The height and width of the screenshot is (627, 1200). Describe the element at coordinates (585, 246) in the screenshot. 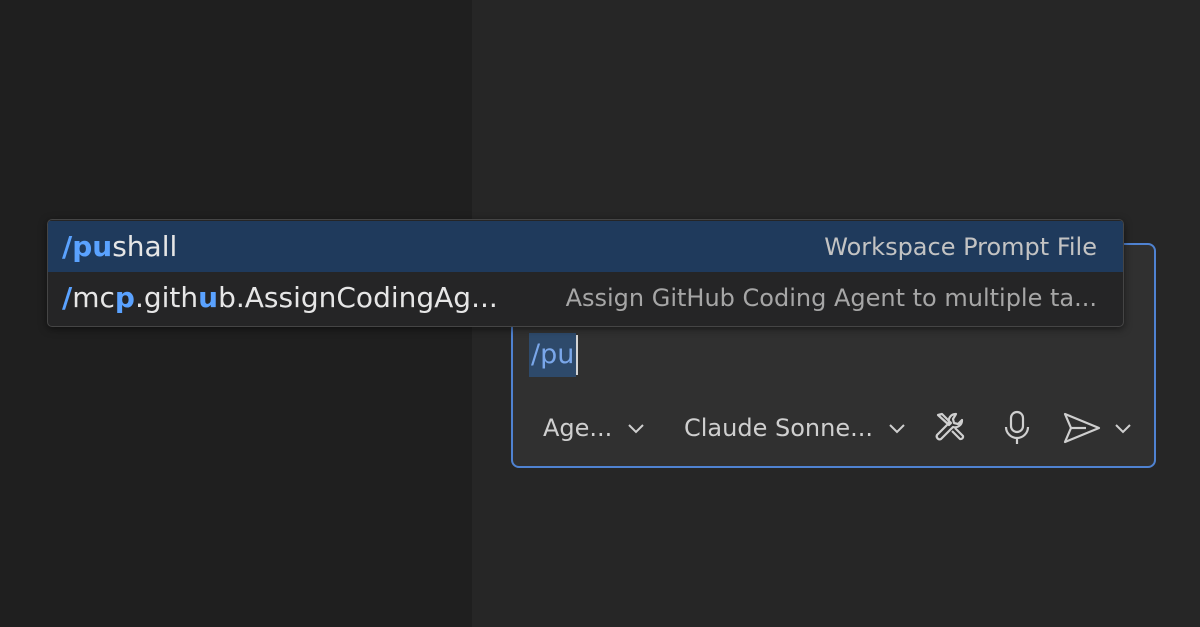

I see `suggestion-item: /pushall Workspace Prompt File` at that location.